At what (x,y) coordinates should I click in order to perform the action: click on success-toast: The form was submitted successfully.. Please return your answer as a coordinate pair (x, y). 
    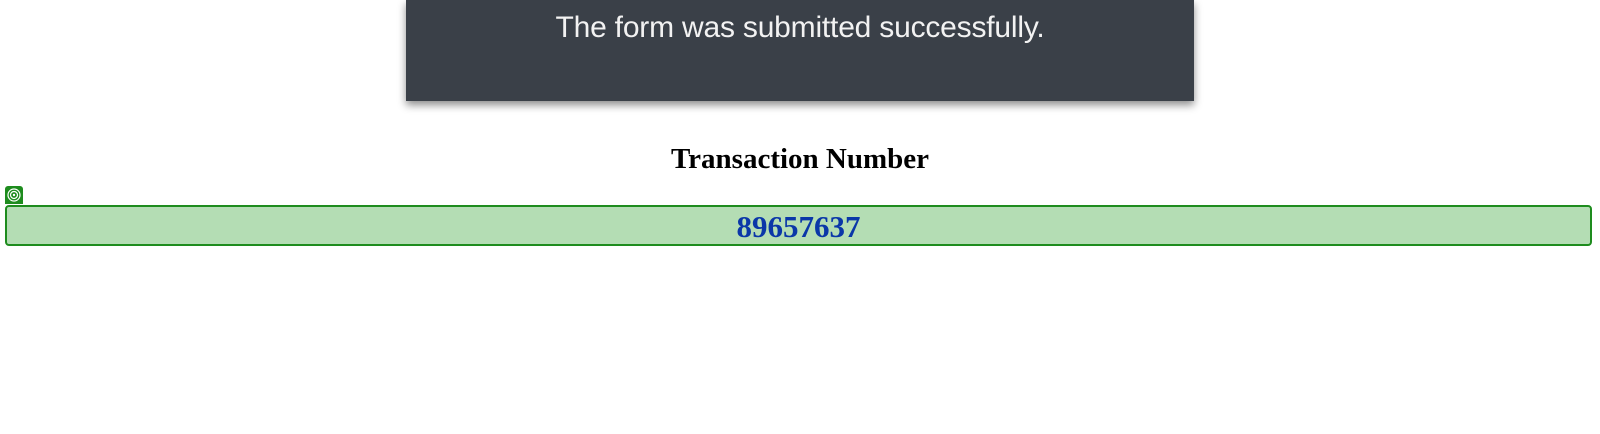
    Looking at the image, I should click on (800, 50).